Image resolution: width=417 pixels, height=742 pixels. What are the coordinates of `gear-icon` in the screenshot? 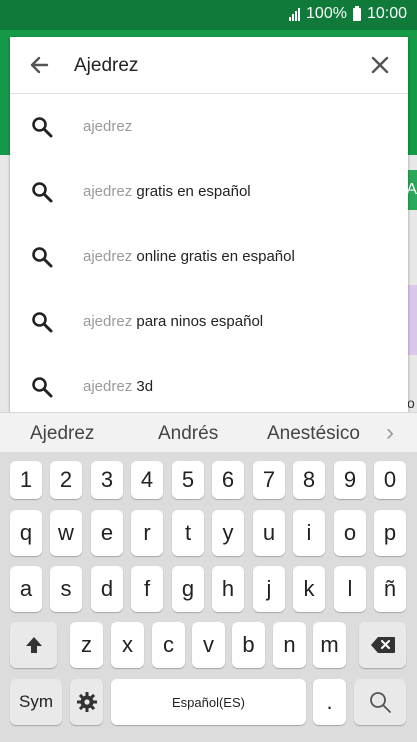 It's located at (86, 702).